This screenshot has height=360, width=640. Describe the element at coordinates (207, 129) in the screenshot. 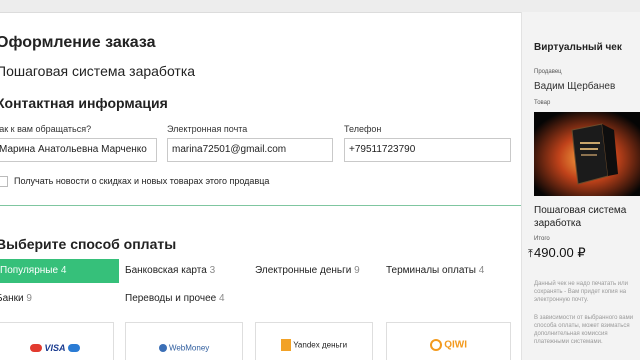

I see `email-label: Электронная почта` at that location.